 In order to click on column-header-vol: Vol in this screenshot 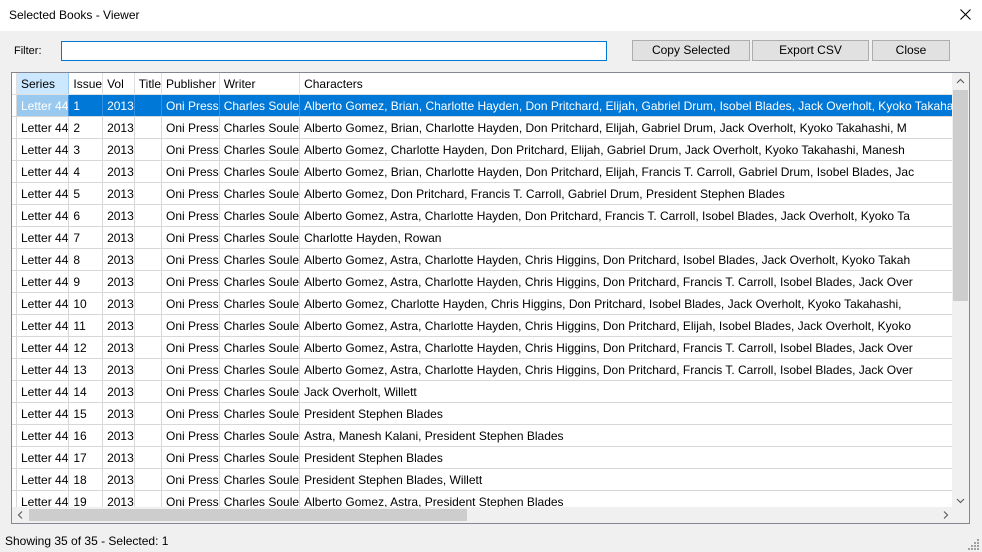, I will do `click(118, 84)`.